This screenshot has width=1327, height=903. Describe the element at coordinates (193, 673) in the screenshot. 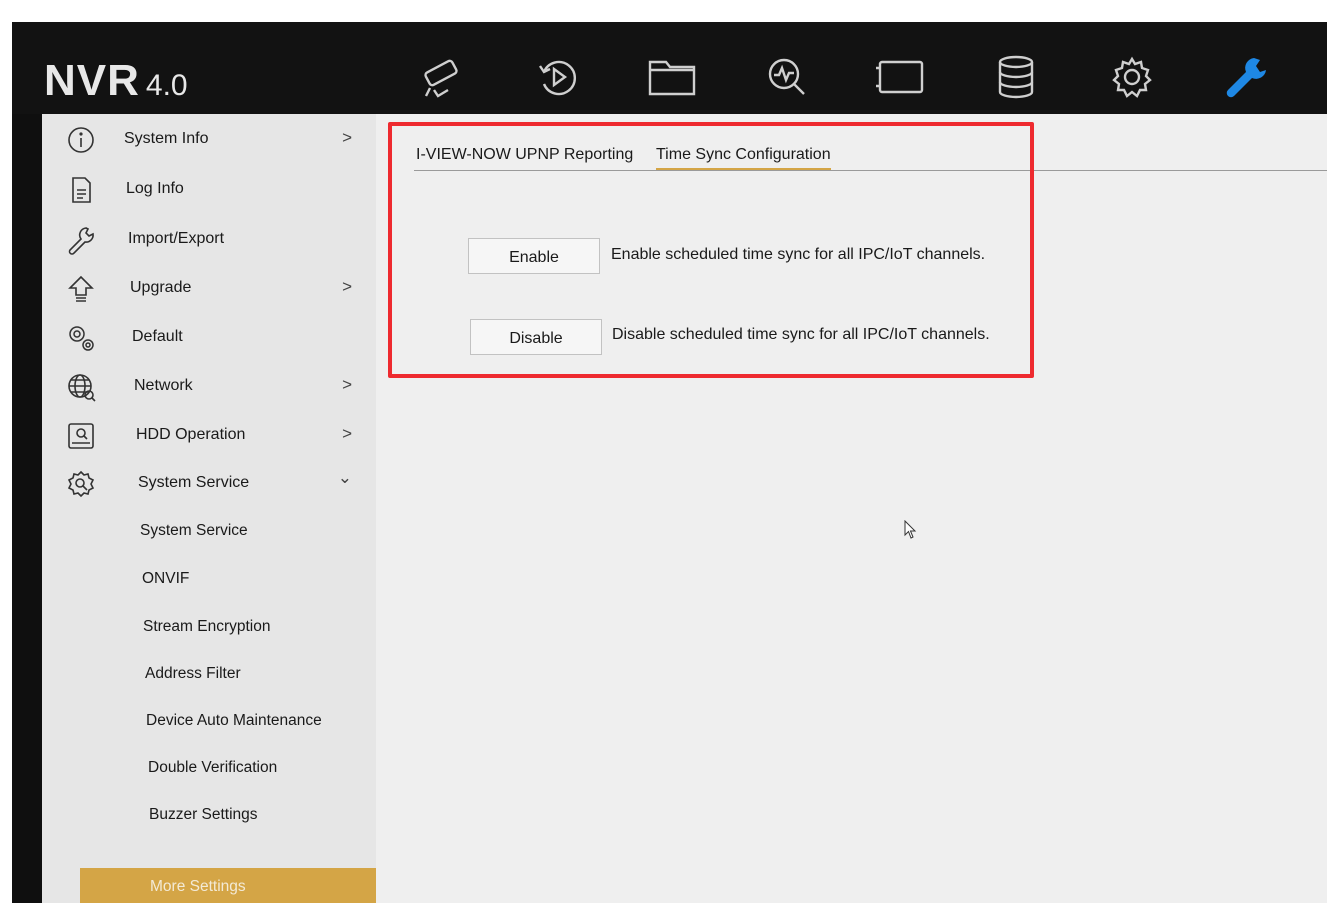

I see `sidebar-subitem-label: Address Filter` at that location.